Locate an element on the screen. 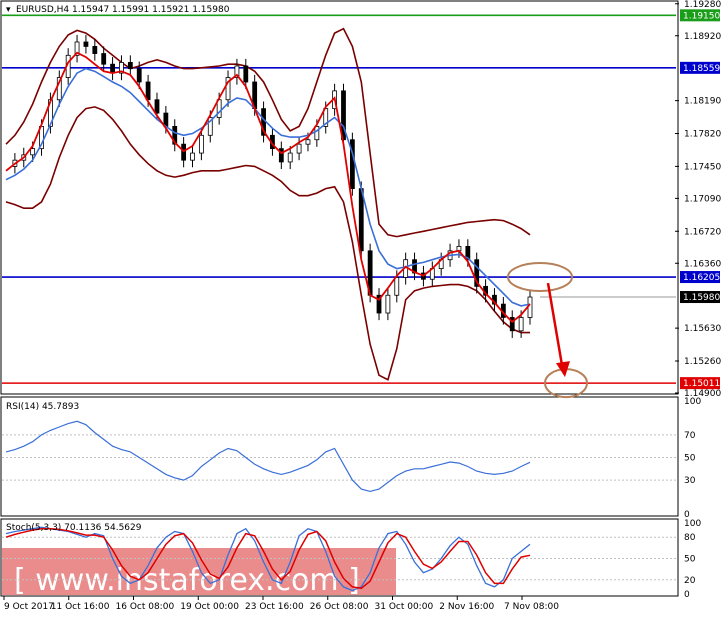  price-tick-label: 1.18920 is located at coordinates (702, 37).